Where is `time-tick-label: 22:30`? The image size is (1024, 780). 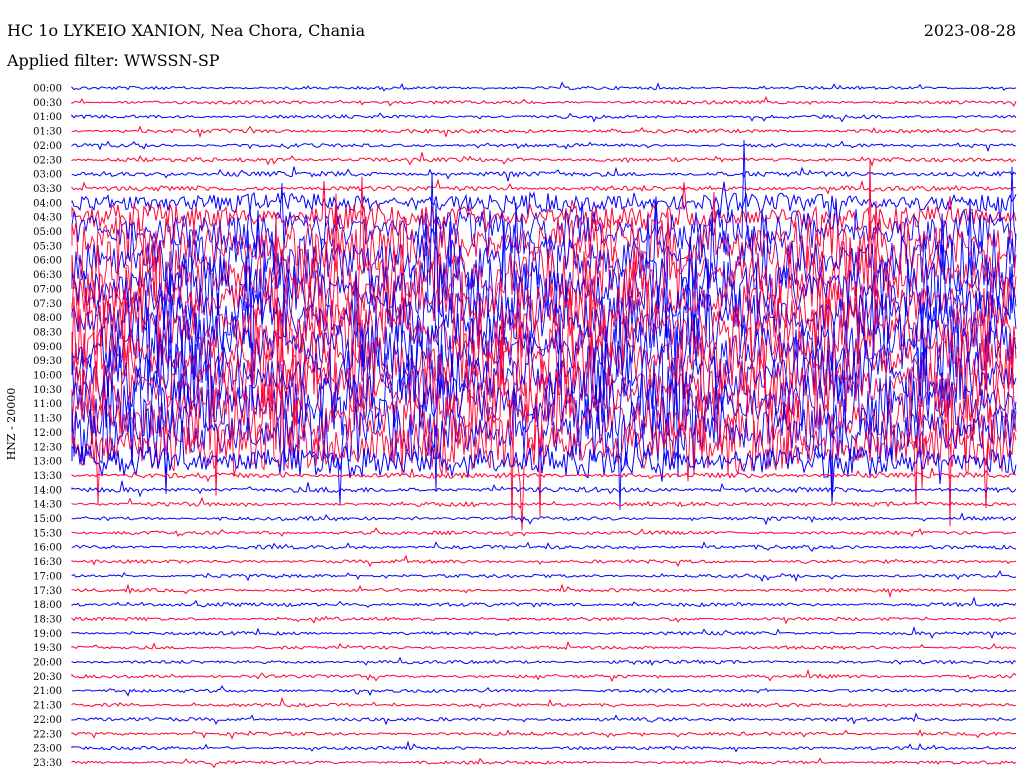 time-tick-label: 22:30 is located at coordinates (47, 734).